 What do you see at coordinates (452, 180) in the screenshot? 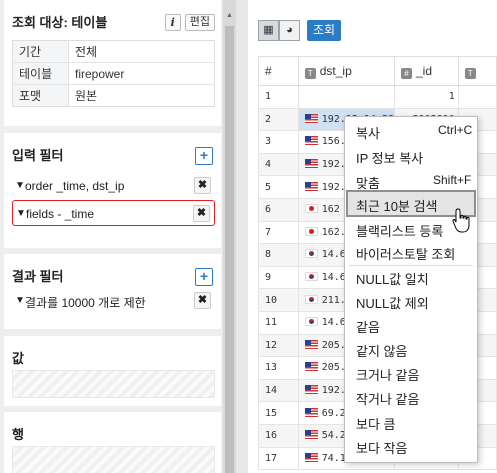
I see `menu-shortcut: Shift+F` at bounding box center [452, 180].